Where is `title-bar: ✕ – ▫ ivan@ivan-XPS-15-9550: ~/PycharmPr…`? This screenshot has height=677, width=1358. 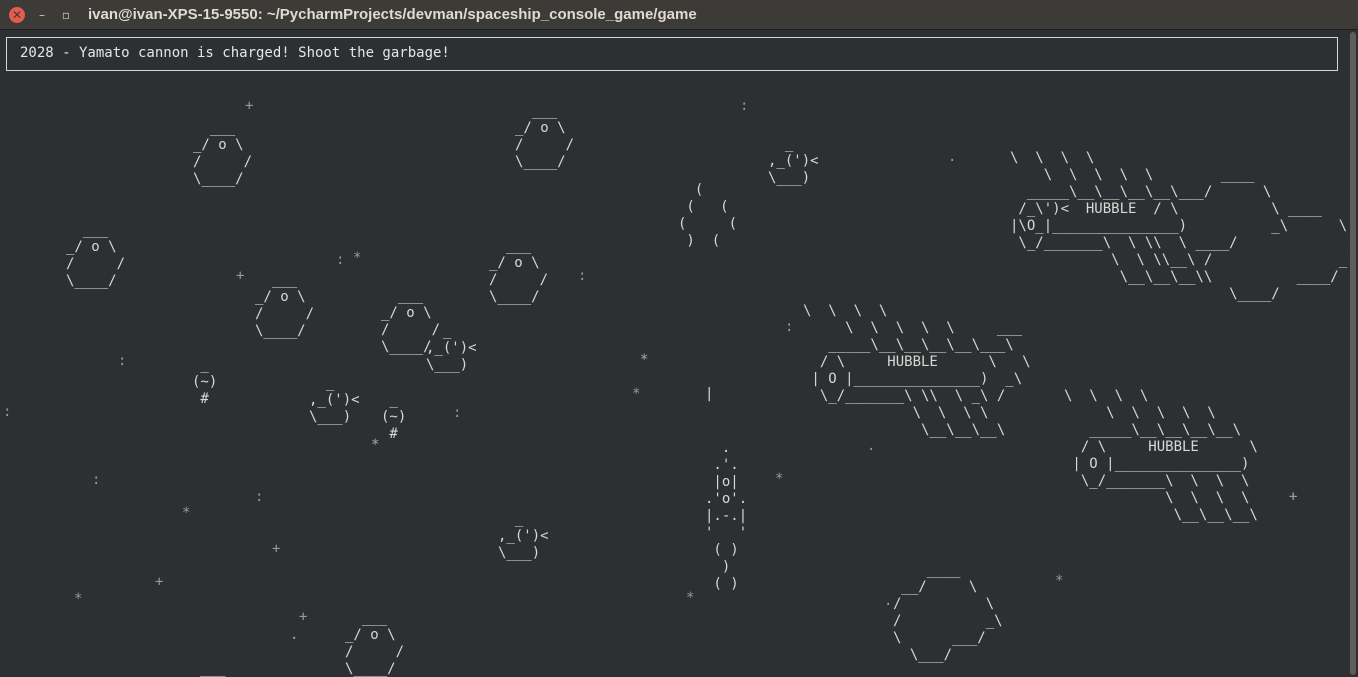 title-bar: ✕ – ▫ ivan@ivan-XPS-15-9550: ~/PycharmPr… is located at coordinates (679, 15).